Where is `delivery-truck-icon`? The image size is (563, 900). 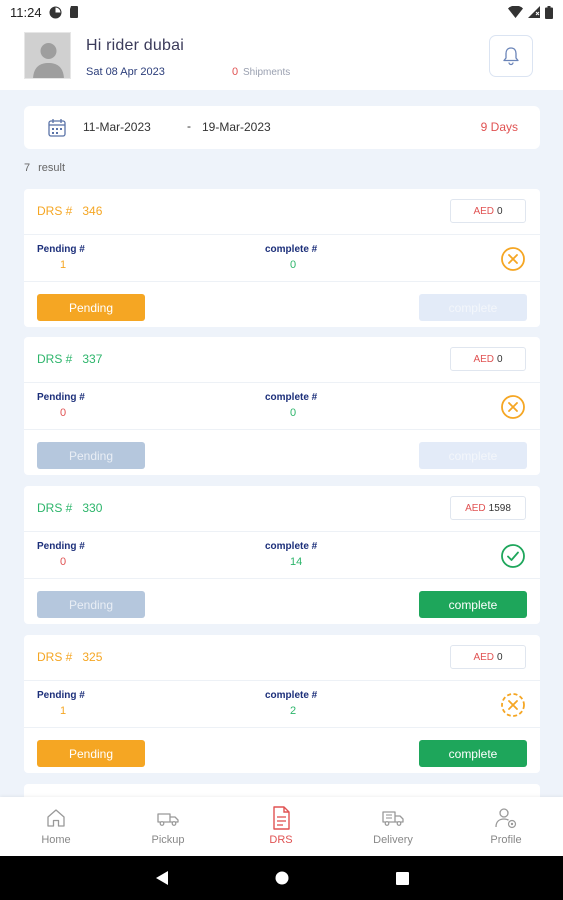 delivery-truck-icon is located at coordinates (393, 818).